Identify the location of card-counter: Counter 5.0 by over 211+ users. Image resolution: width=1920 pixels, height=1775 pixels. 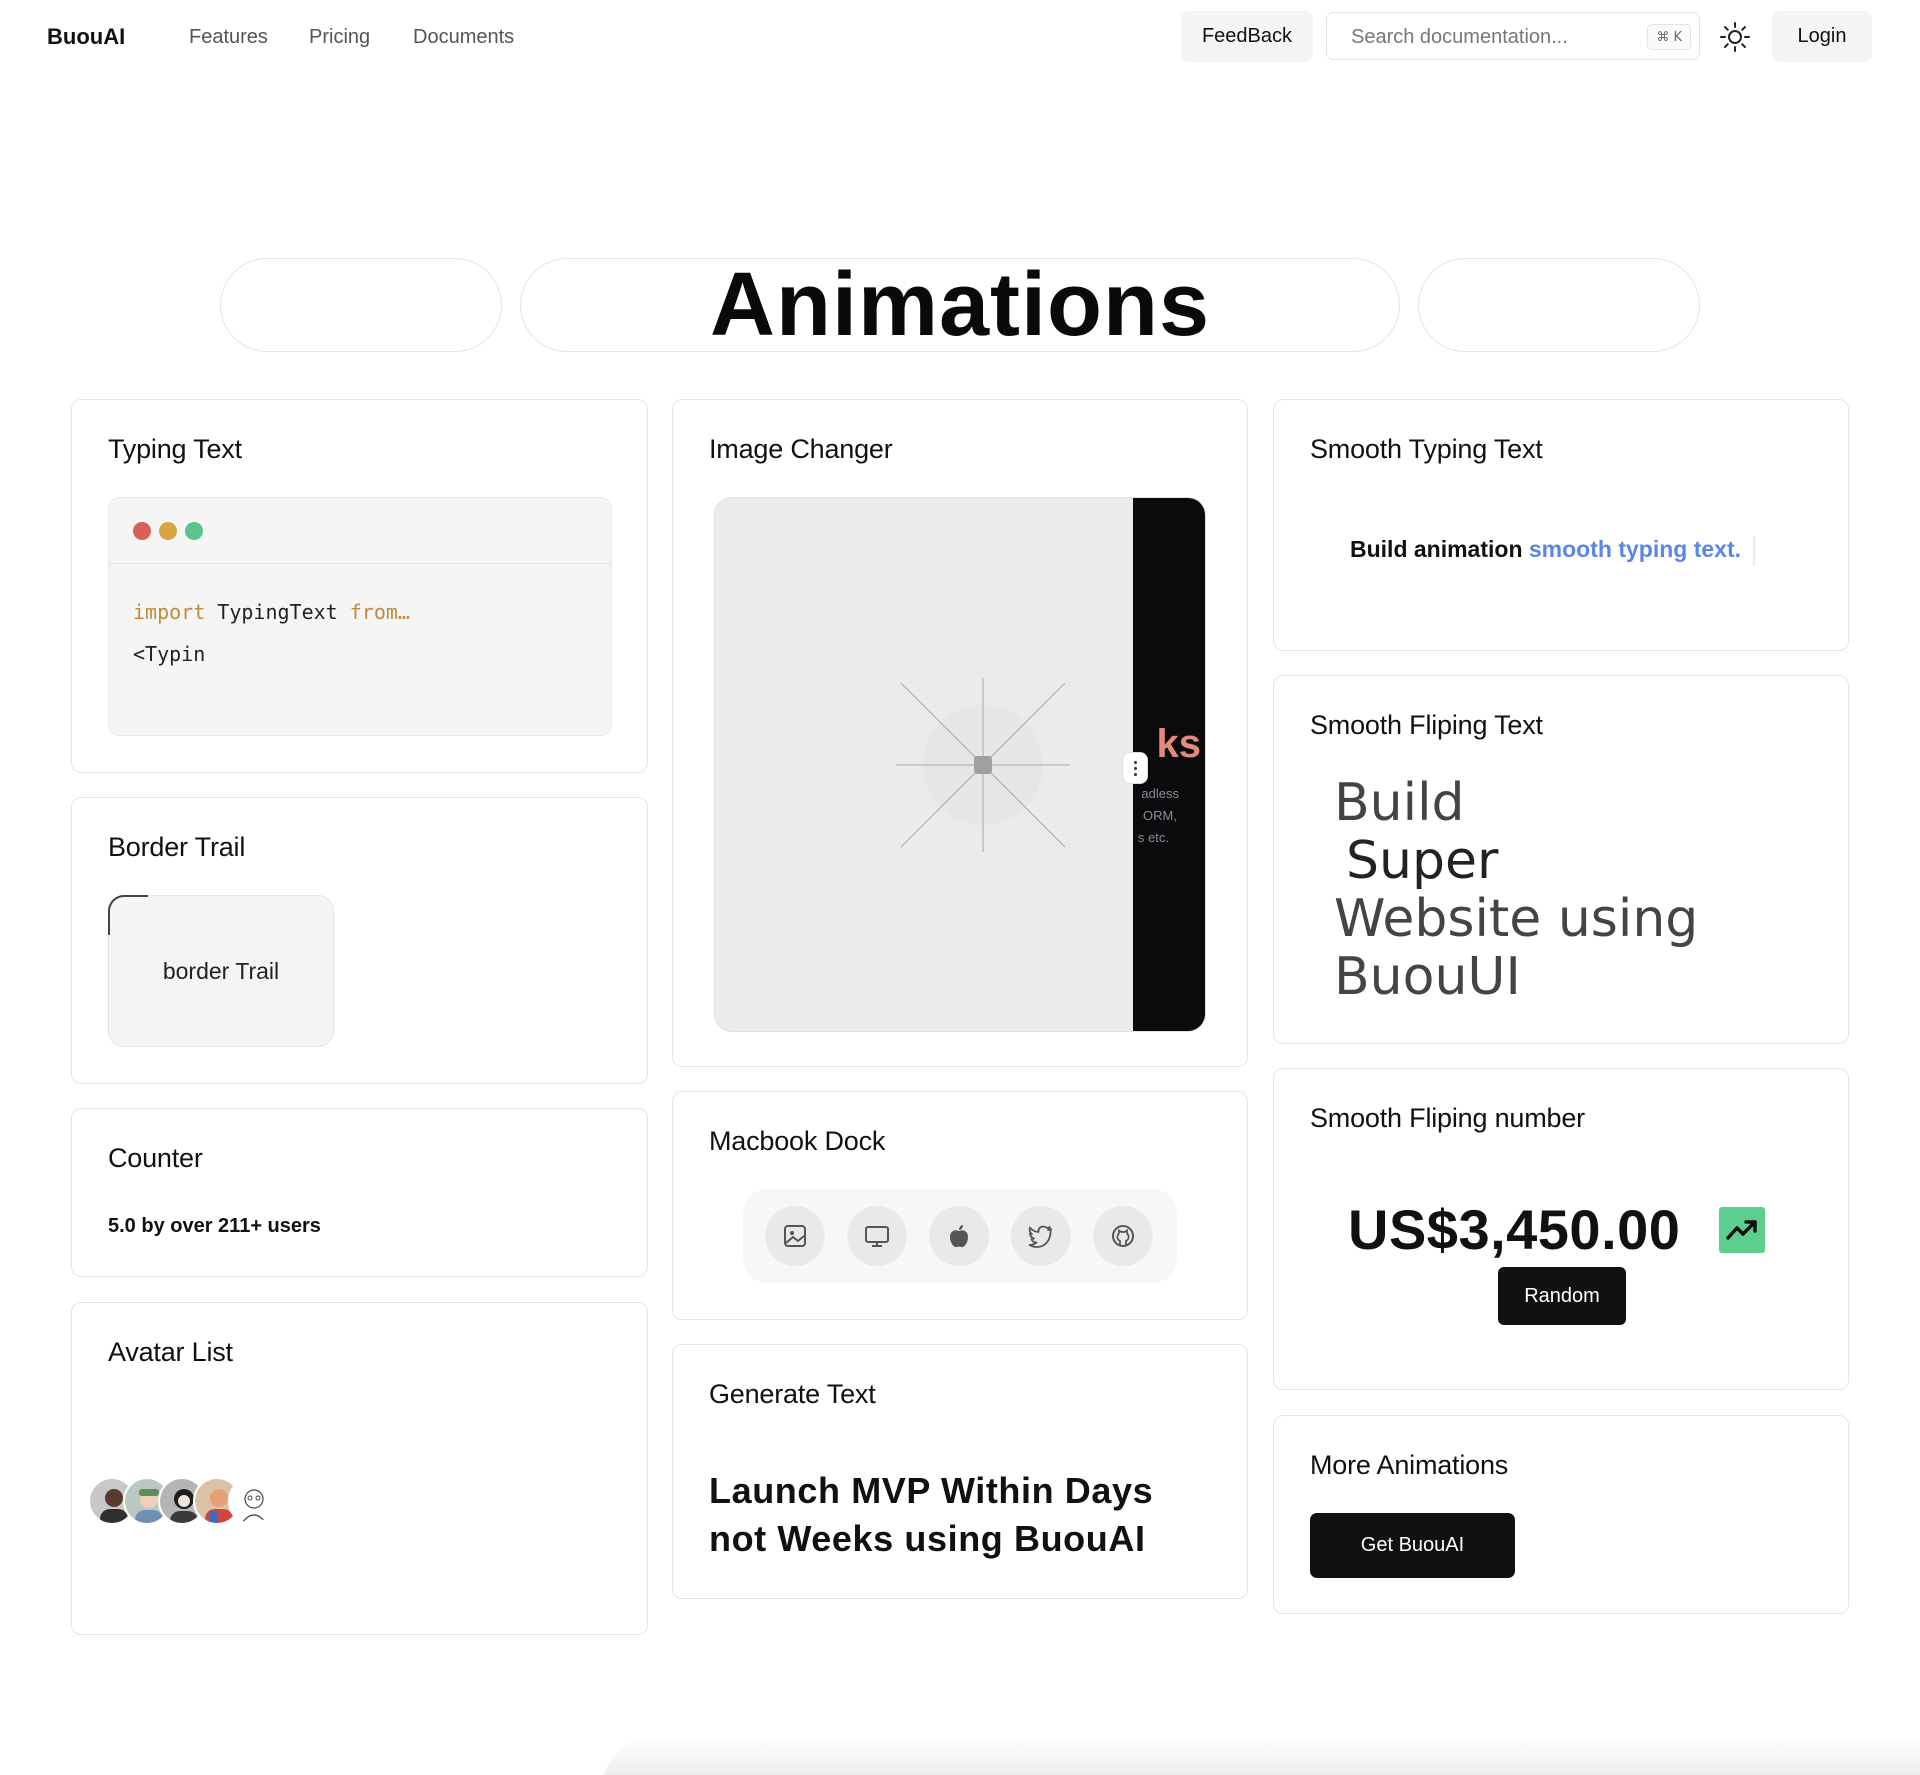
(359, 1192).